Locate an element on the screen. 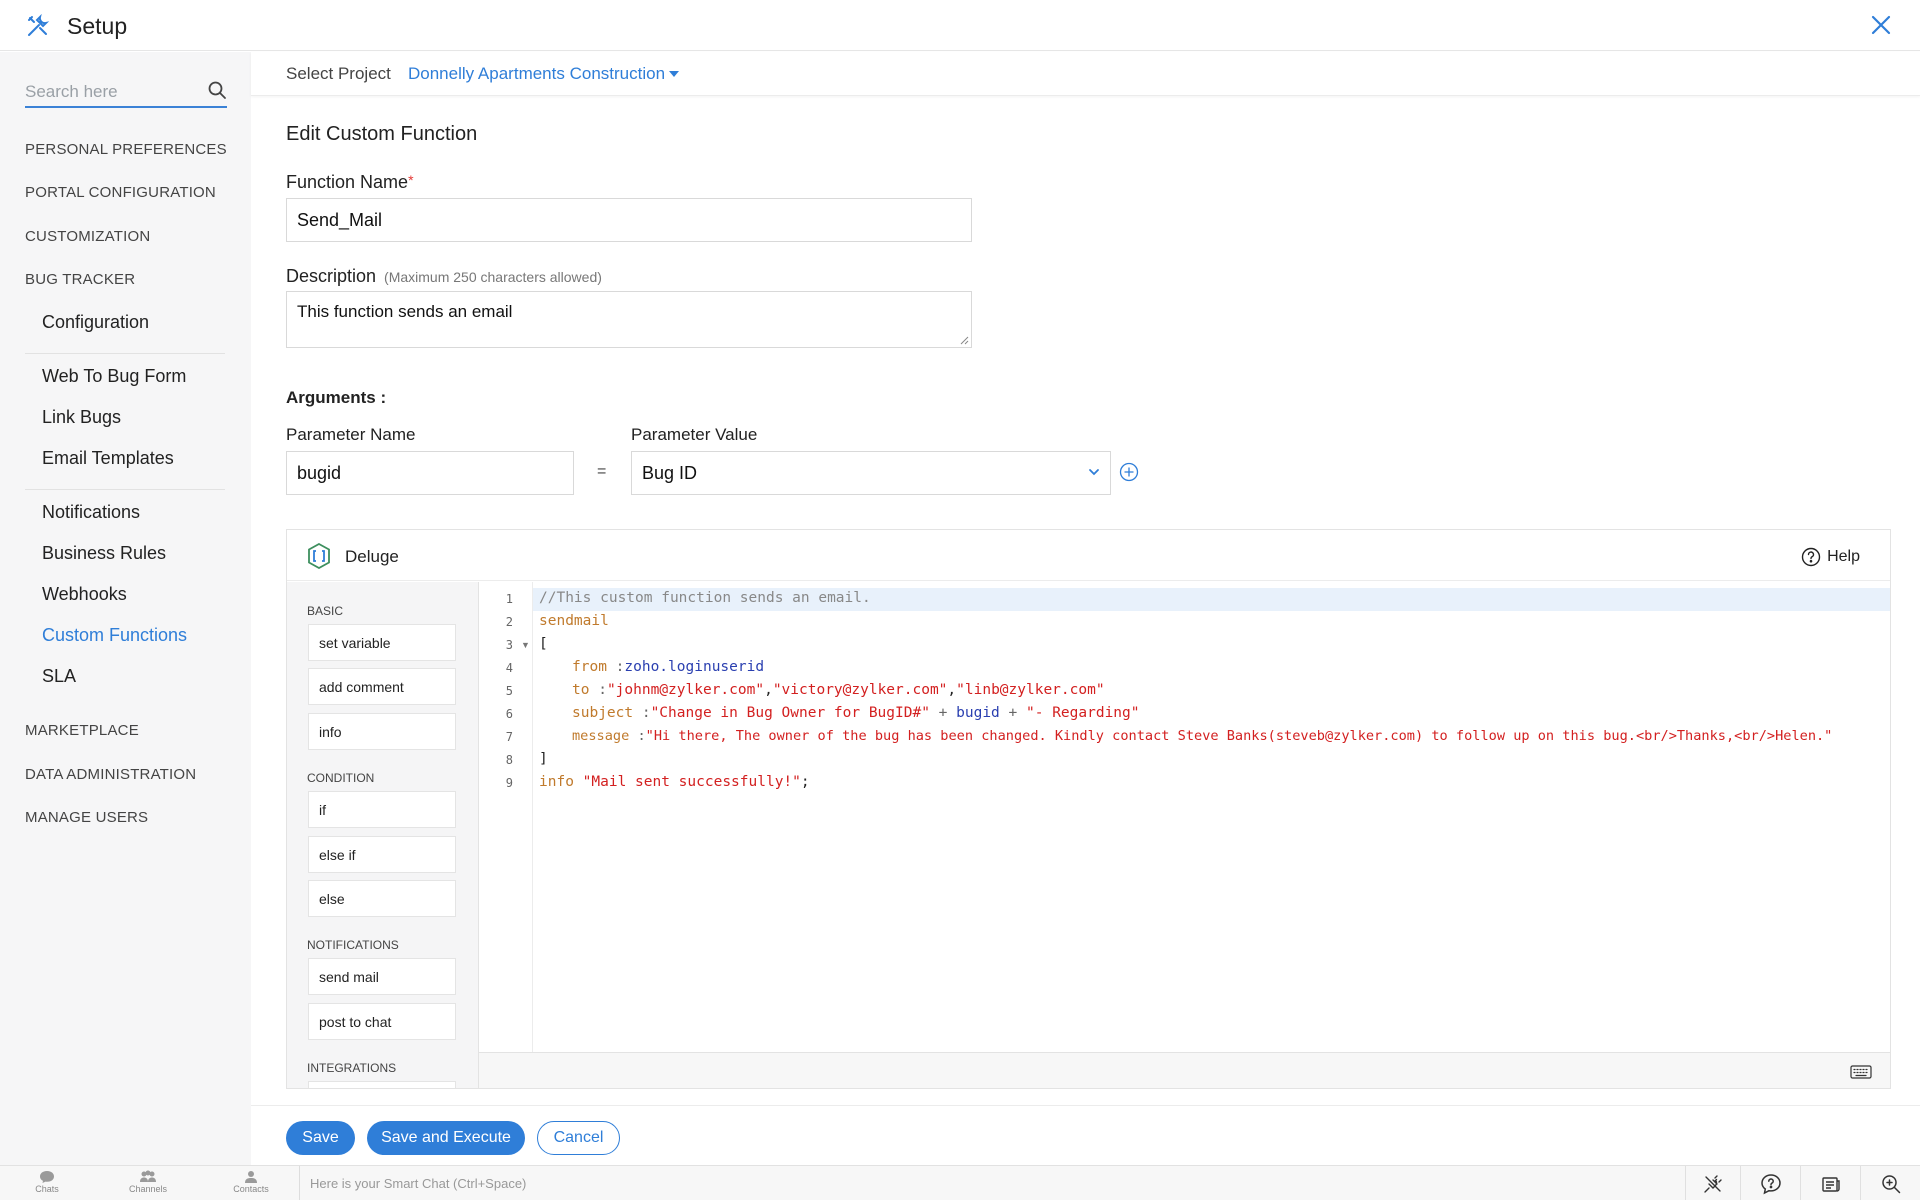 This screenshot has height=1200, width=1920. code-line-1: //This custom function sends an email. is located at coordinates (705, 598).